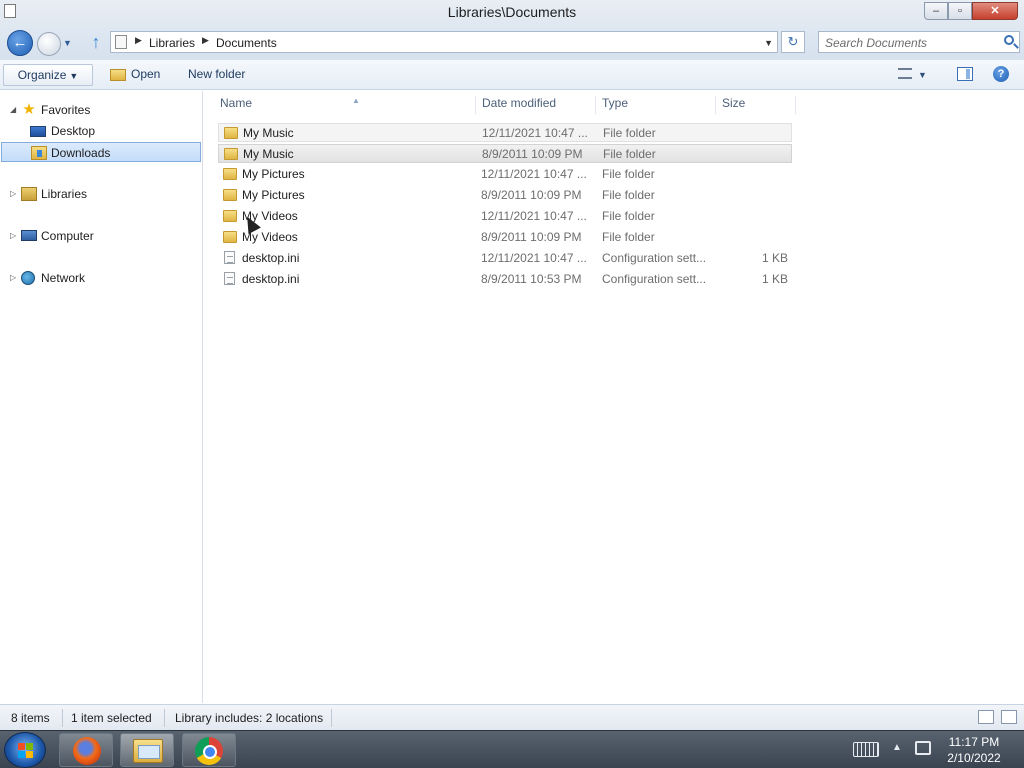 The width and height of the screenshot is (1024, 768). Describe the element at coordinates (111, 718) in the screenshot. I see `selection-count: 1 item selected` at that location.